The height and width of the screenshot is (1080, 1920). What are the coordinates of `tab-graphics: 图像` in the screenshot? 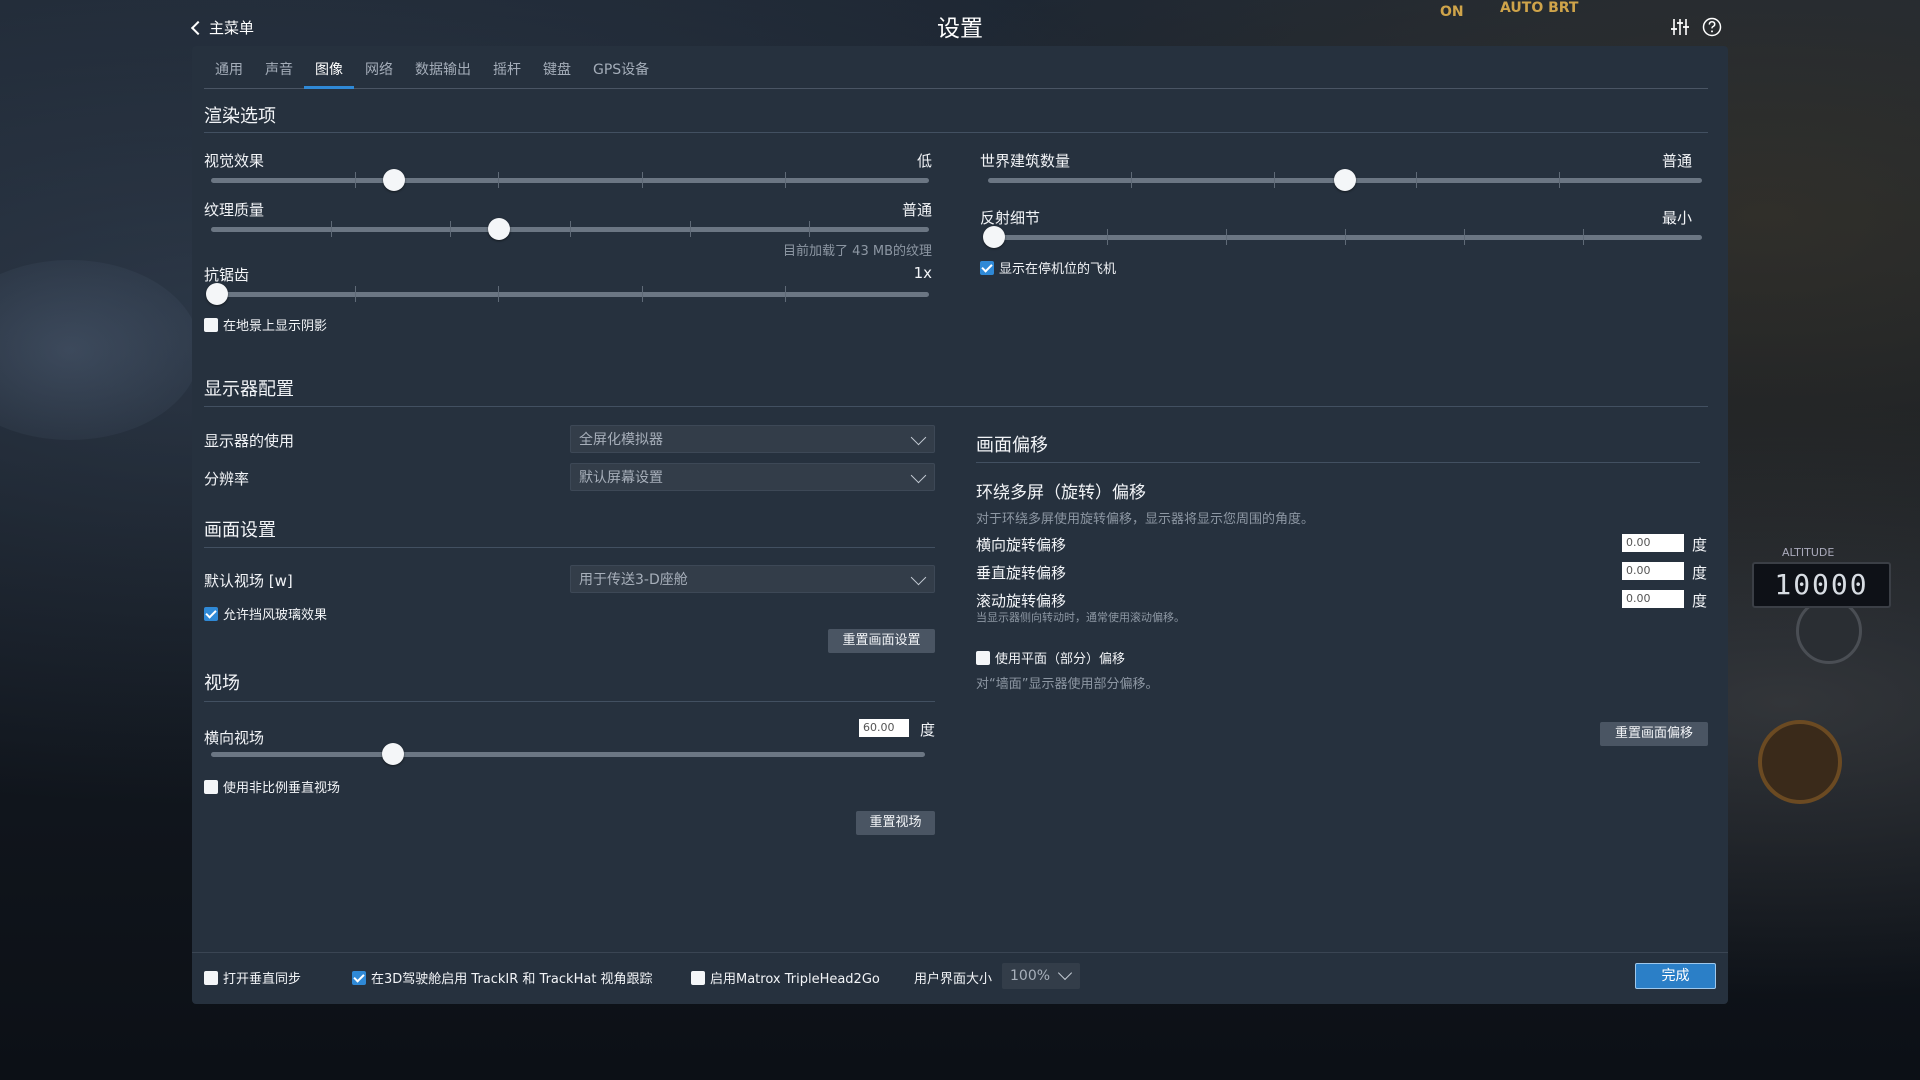 It's located at (329, 73).